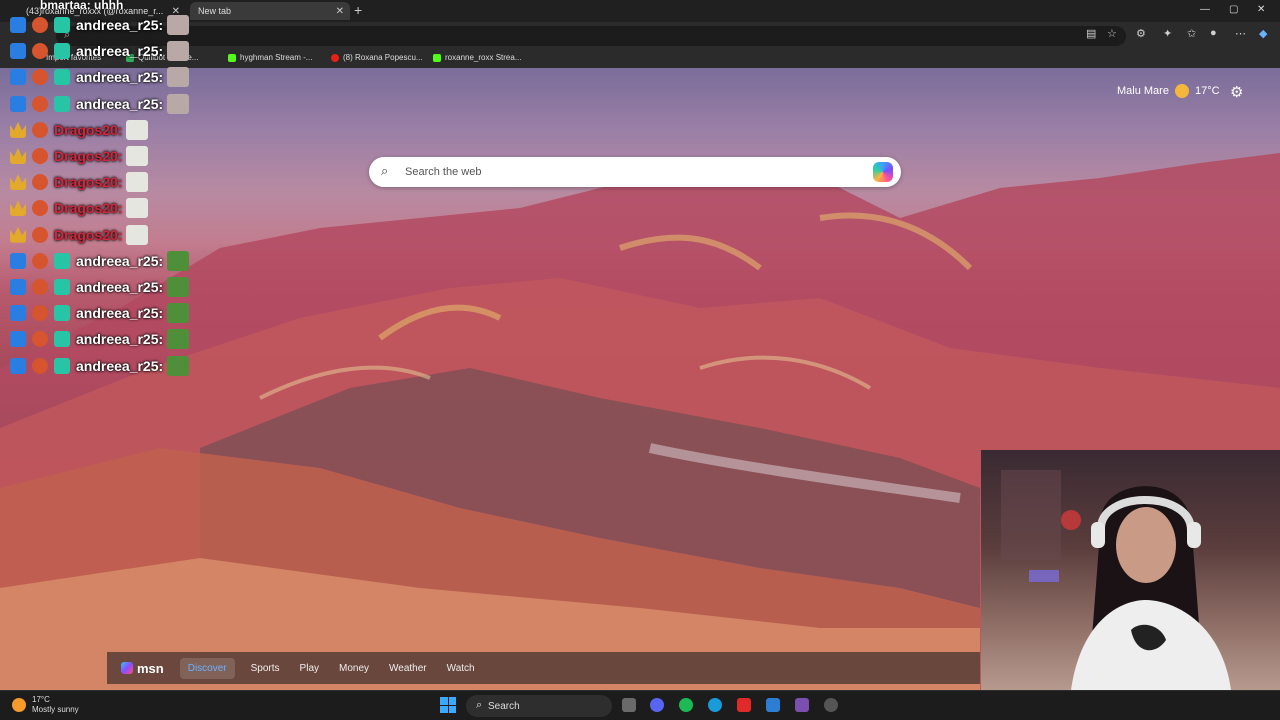  What do you see at coordinates (82, 6) in the screenshot?
I see `chat-header-message: bmartaa: uhhh` at bounding box center [82, 6].